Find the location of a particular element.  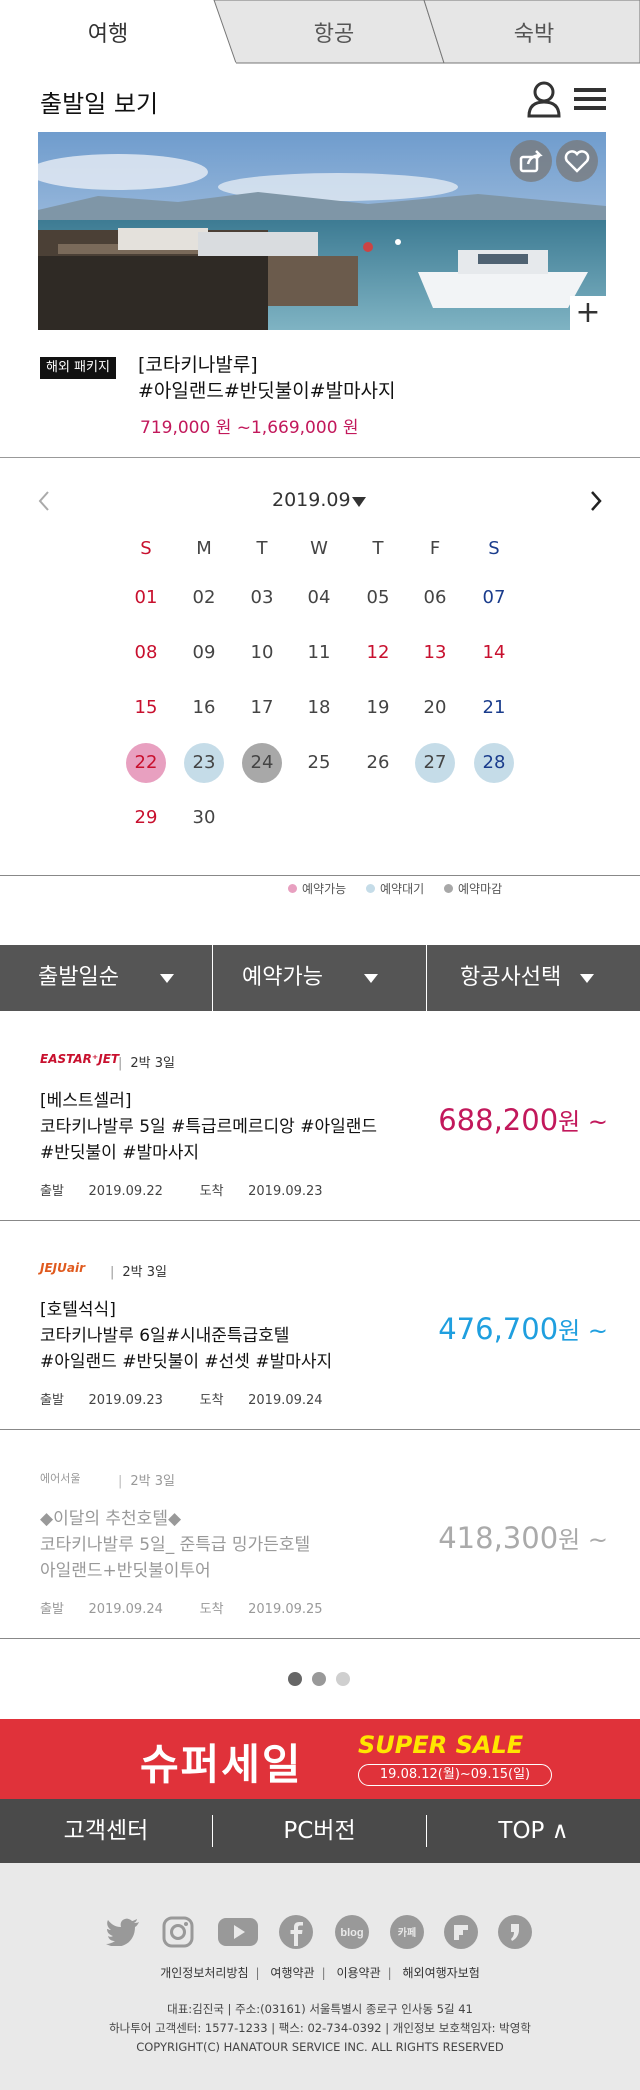

item-dates: 출발 2019.09.24 도착 2019.09.25 is located at coordinates (181, 1609).